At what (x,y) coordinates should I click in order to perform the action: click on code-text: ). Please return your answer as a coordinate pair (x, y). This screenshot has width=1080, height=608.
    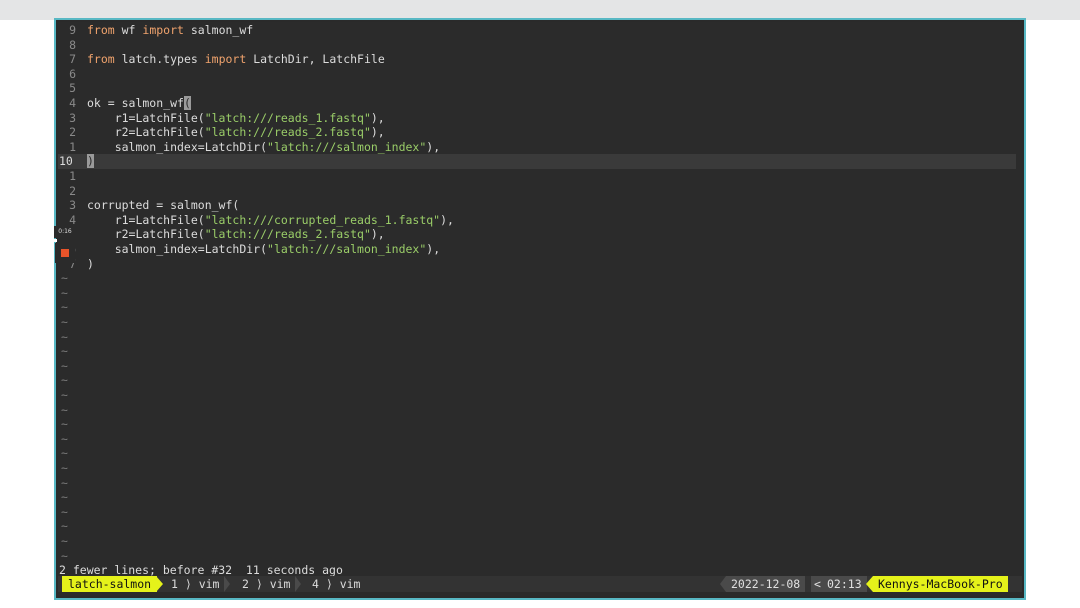
    Looking at the image, I should click on (90, 263).